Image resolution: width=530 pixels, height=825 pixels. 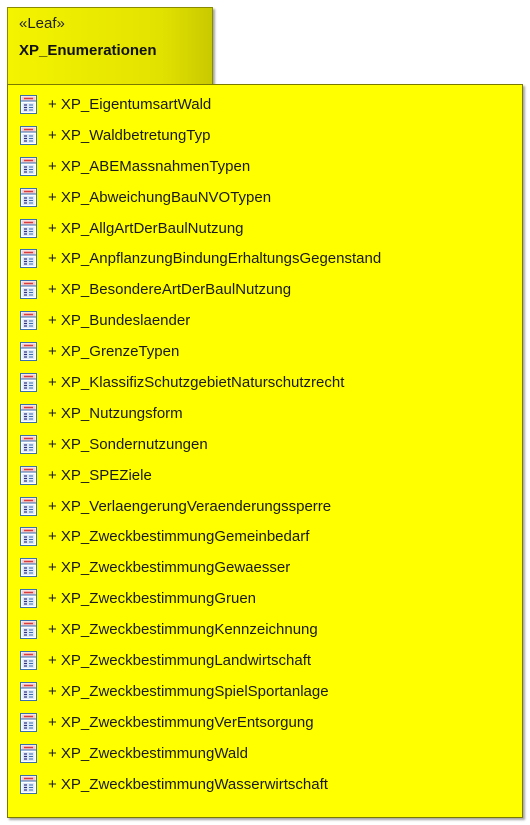 What do you see at coordinates (265, 598) in the screenshot?
I see `list-item: + XP_ZweckbestimmungGruen` at bounding box center [265, 598].